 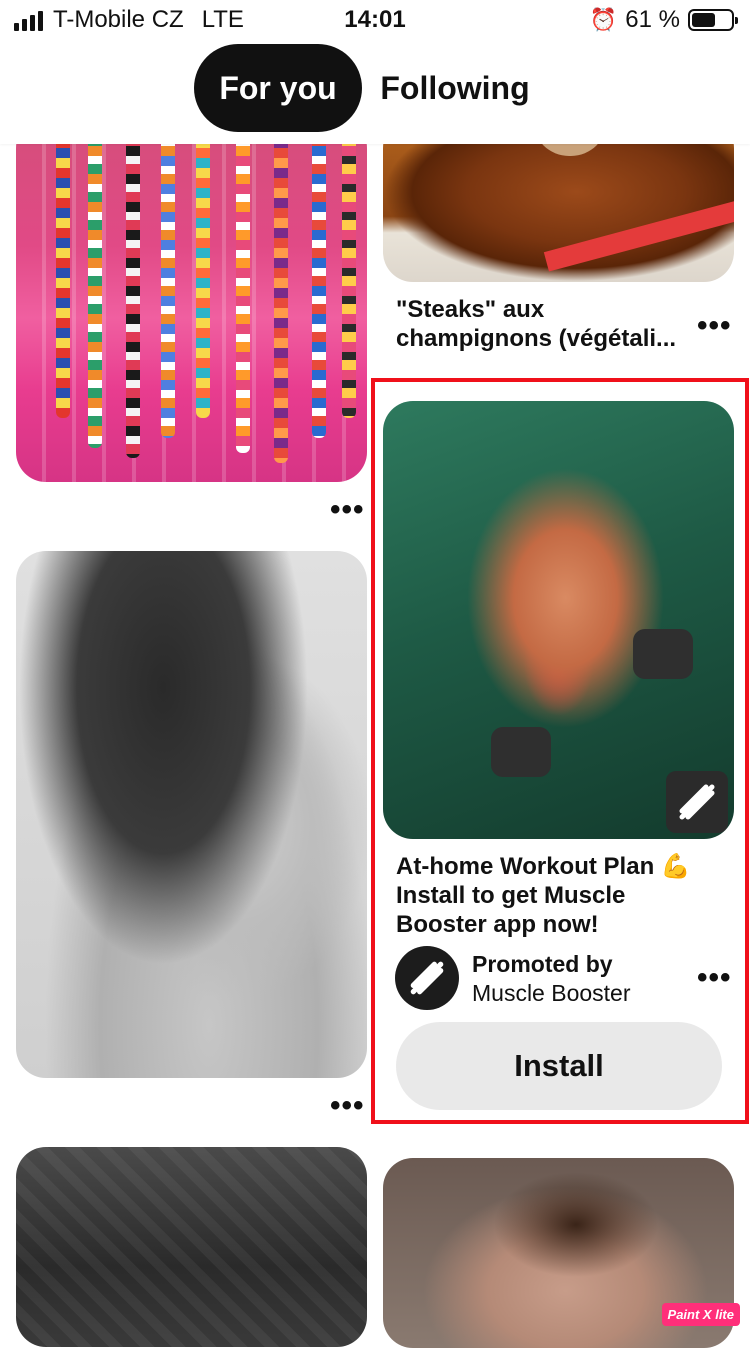 I want to click on plate-stripe, so click(x=638, y=236).